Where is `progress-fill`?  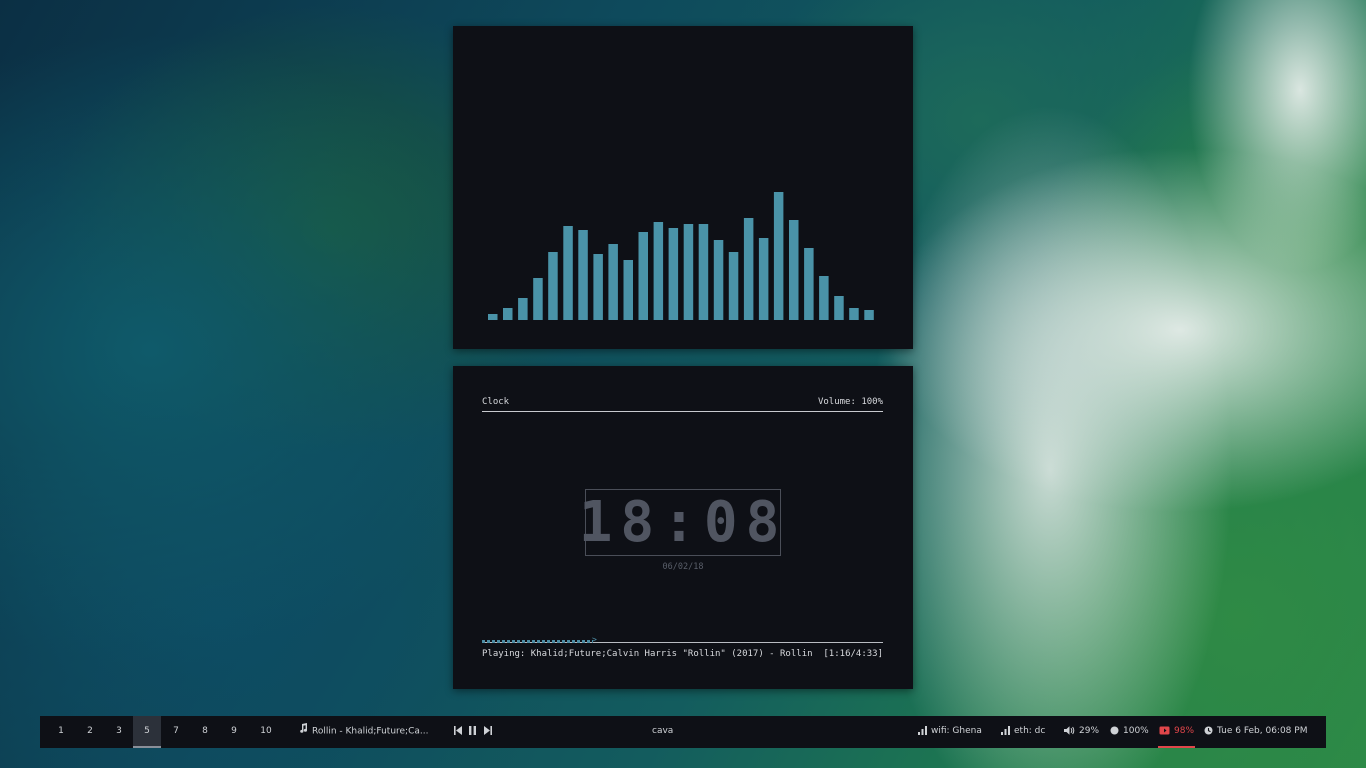 progress-fill is located at coordinates (537, 641).